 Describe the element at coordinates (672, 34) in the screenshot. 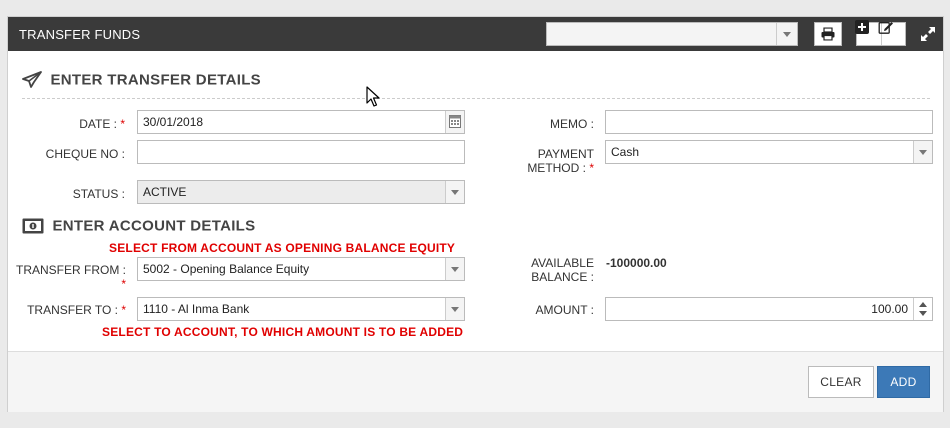

I see `header-select` at that location.